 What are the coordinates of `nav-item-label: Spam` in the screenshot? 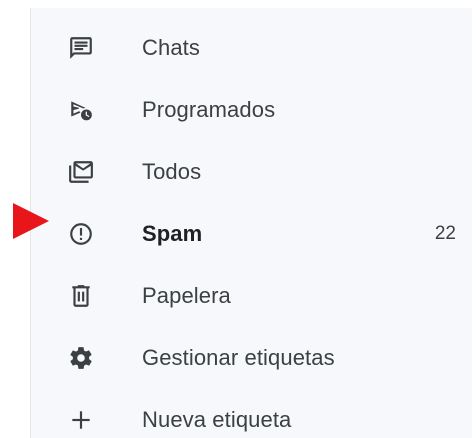 It's located at (172, 233).